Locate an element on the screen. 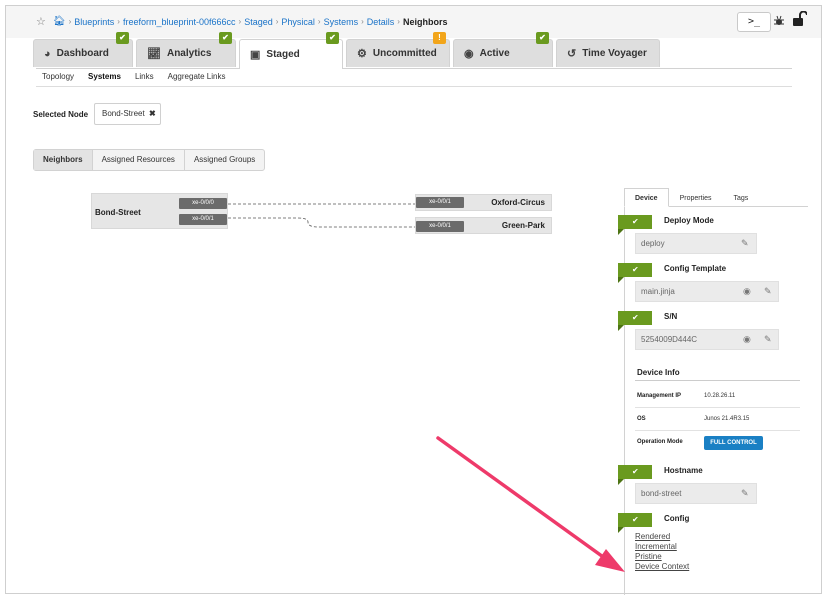  hostname-field: bond-street ✎ is located at coordinates (696, 493).